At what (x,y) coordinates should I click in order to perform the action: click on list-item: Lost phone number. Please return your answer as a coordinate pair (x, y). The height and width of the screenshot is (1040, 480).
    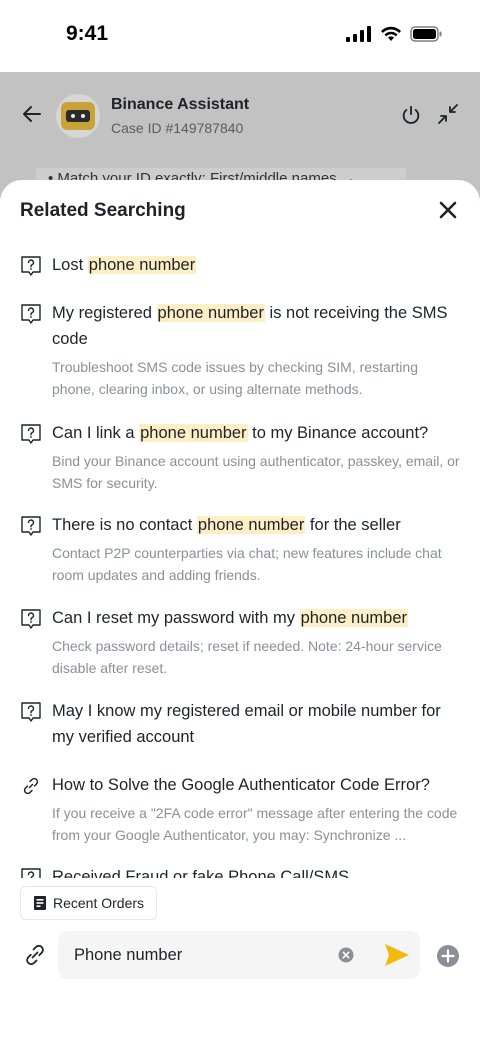
    Looking at the image, I should click on (242, 265).